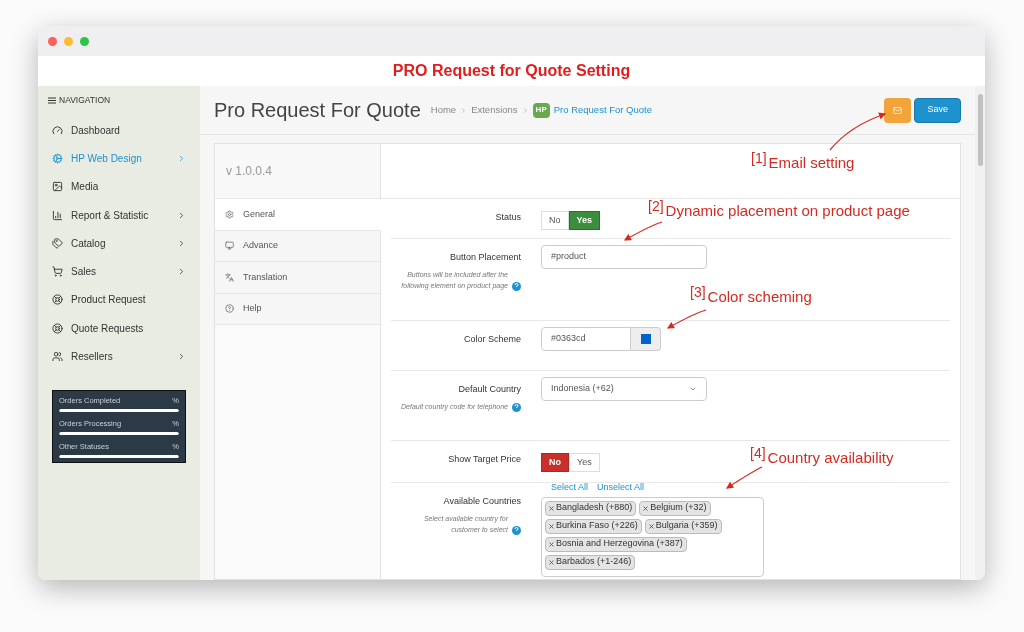  What do you see at coordinates (621, 488) in the screenshot?
I see `select-link: Unselect All` at bounding box center [621, 488].